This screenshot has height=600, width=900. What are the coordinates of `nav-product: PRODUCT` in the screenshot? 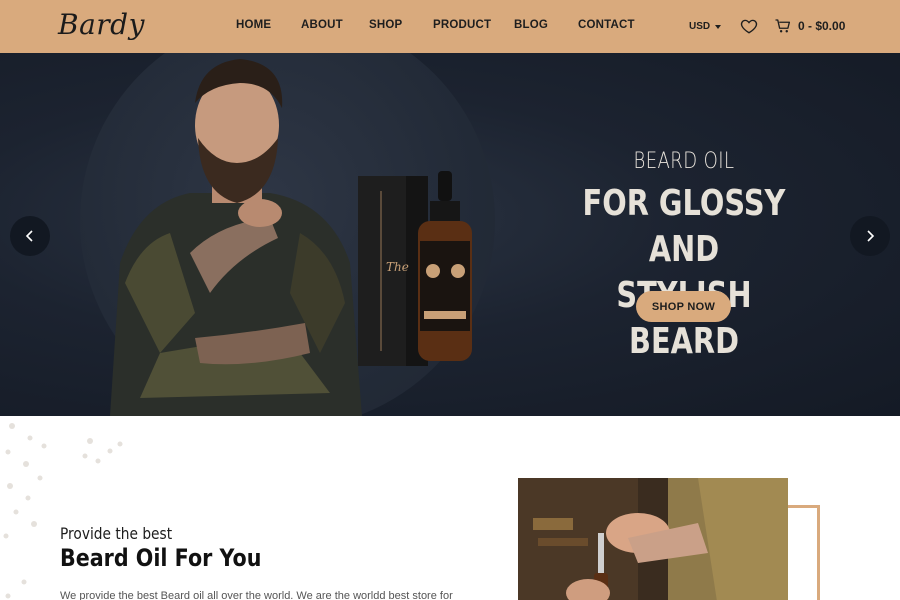 It's located at (462, 25).